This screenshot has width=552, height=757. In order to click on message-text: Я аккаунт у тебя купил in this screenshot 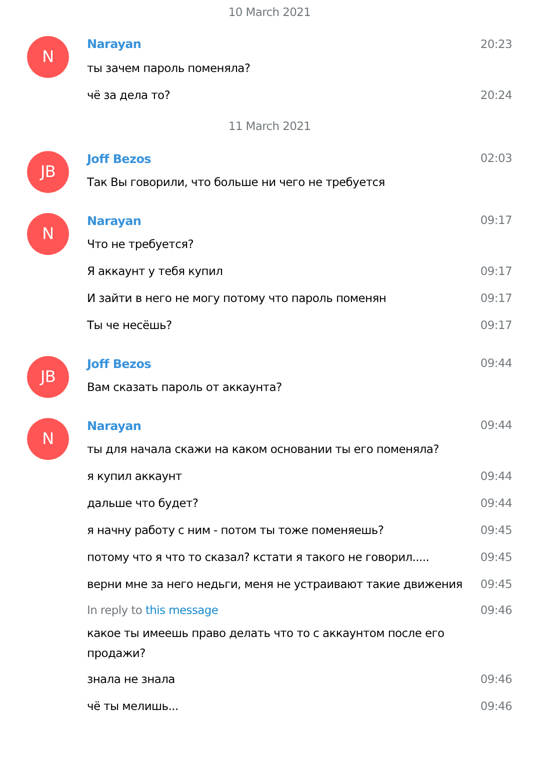, I will do `click(155, 271)`.